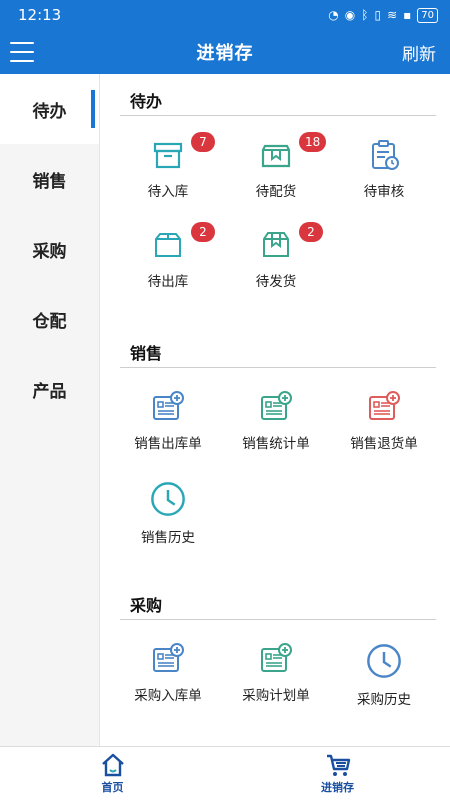 This screenshot has height=800, width=450. Describe the element at coordinates (112, 787) in the screenshot. I see `nav-label: 首页` at that location.